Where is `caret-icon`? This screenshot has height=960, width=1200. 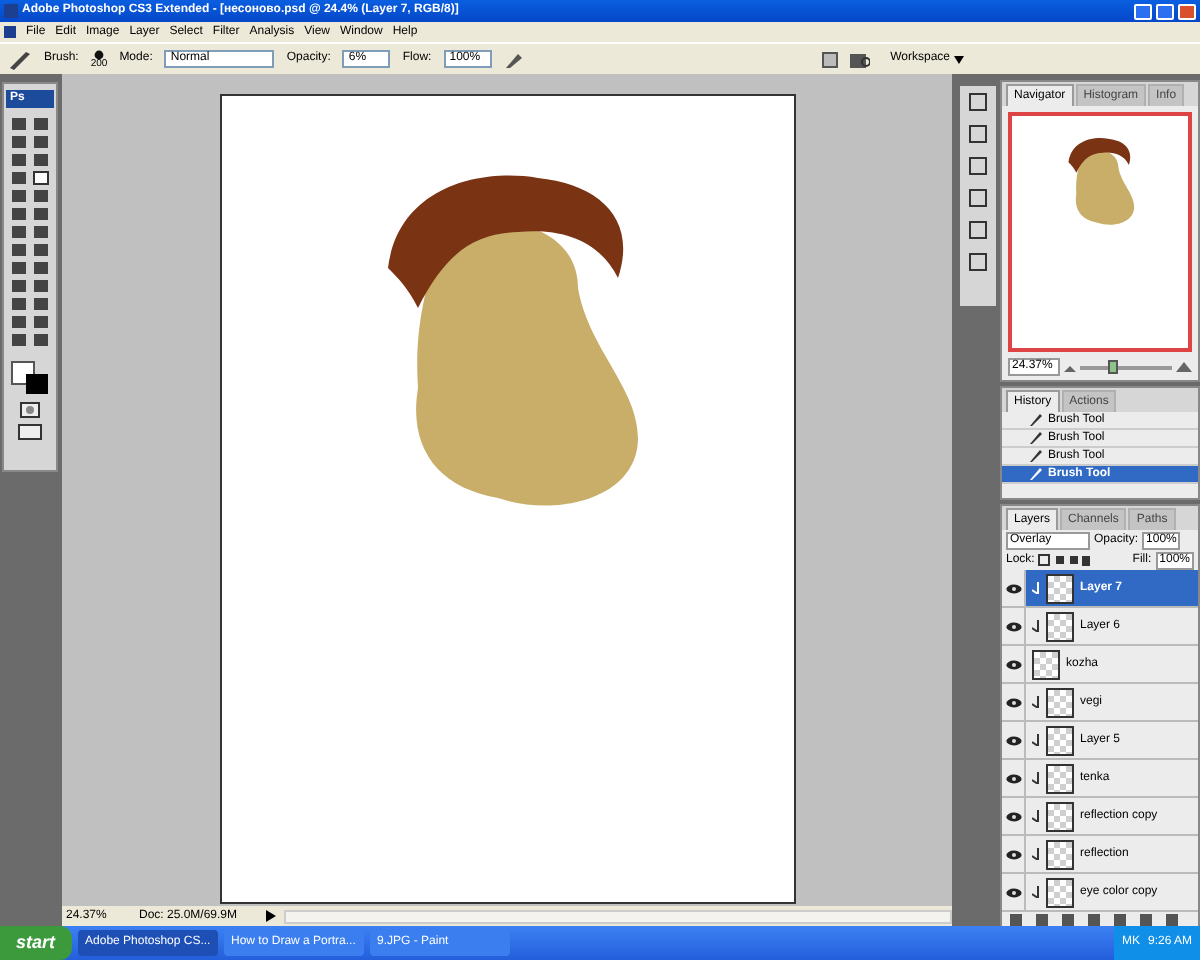
caret-icon is located at coordinates (959, 59).